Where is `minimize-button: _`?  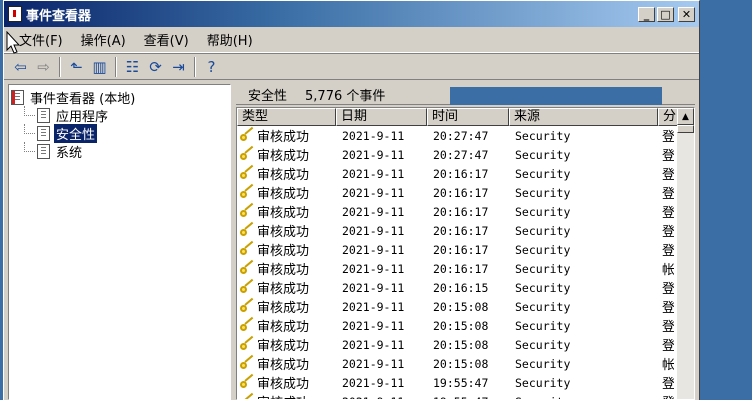 minimize-button: _ is located at coordinates (646, 14).